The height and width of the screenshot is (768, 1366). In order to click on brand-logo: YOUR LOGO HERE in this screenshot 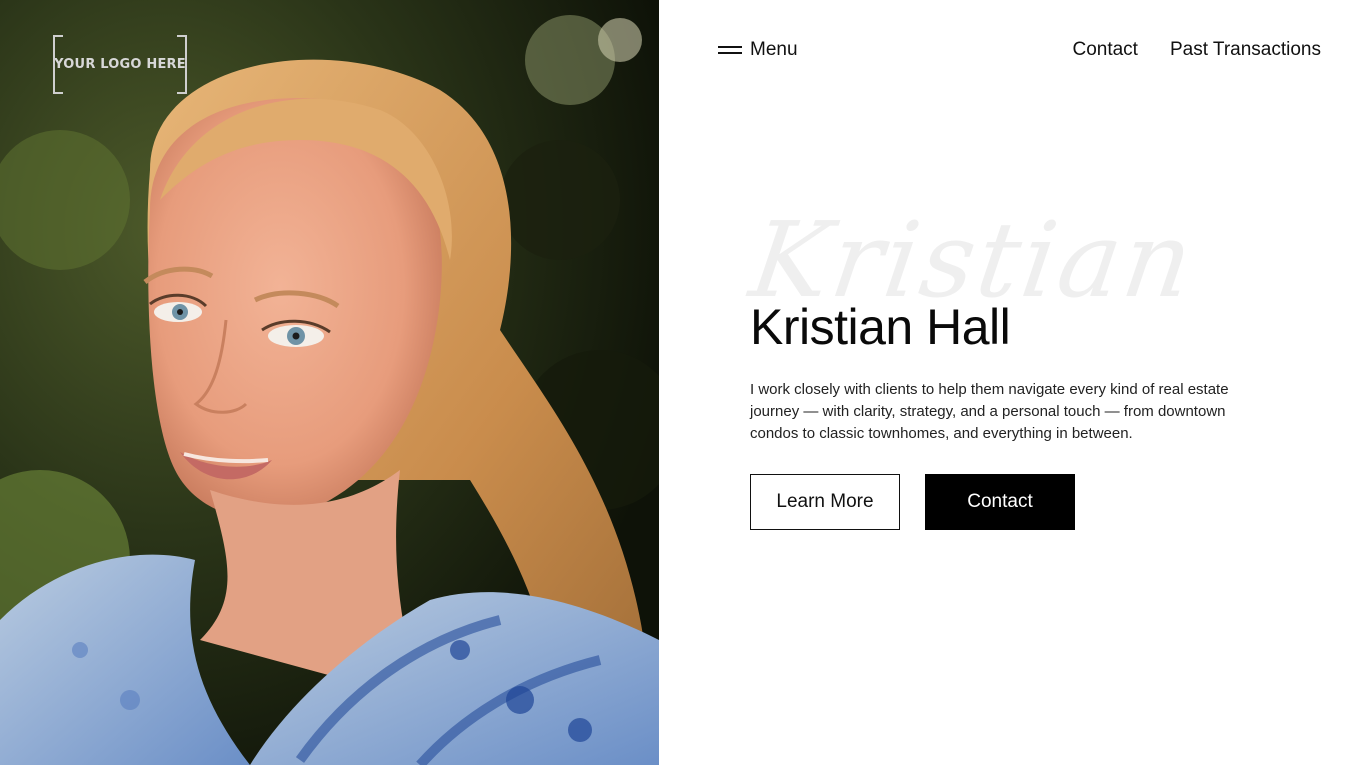, I will do `click(120, 64)`.